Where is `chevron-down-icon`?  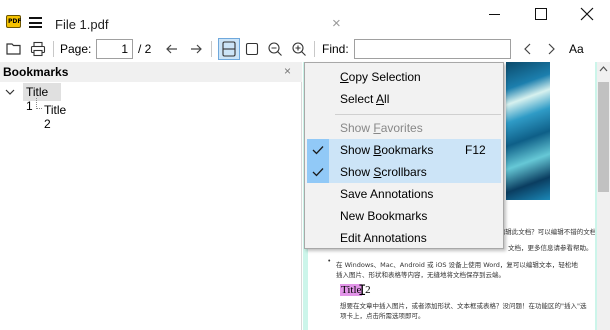 chevron-down-icon is located at coordinates (10, 92).